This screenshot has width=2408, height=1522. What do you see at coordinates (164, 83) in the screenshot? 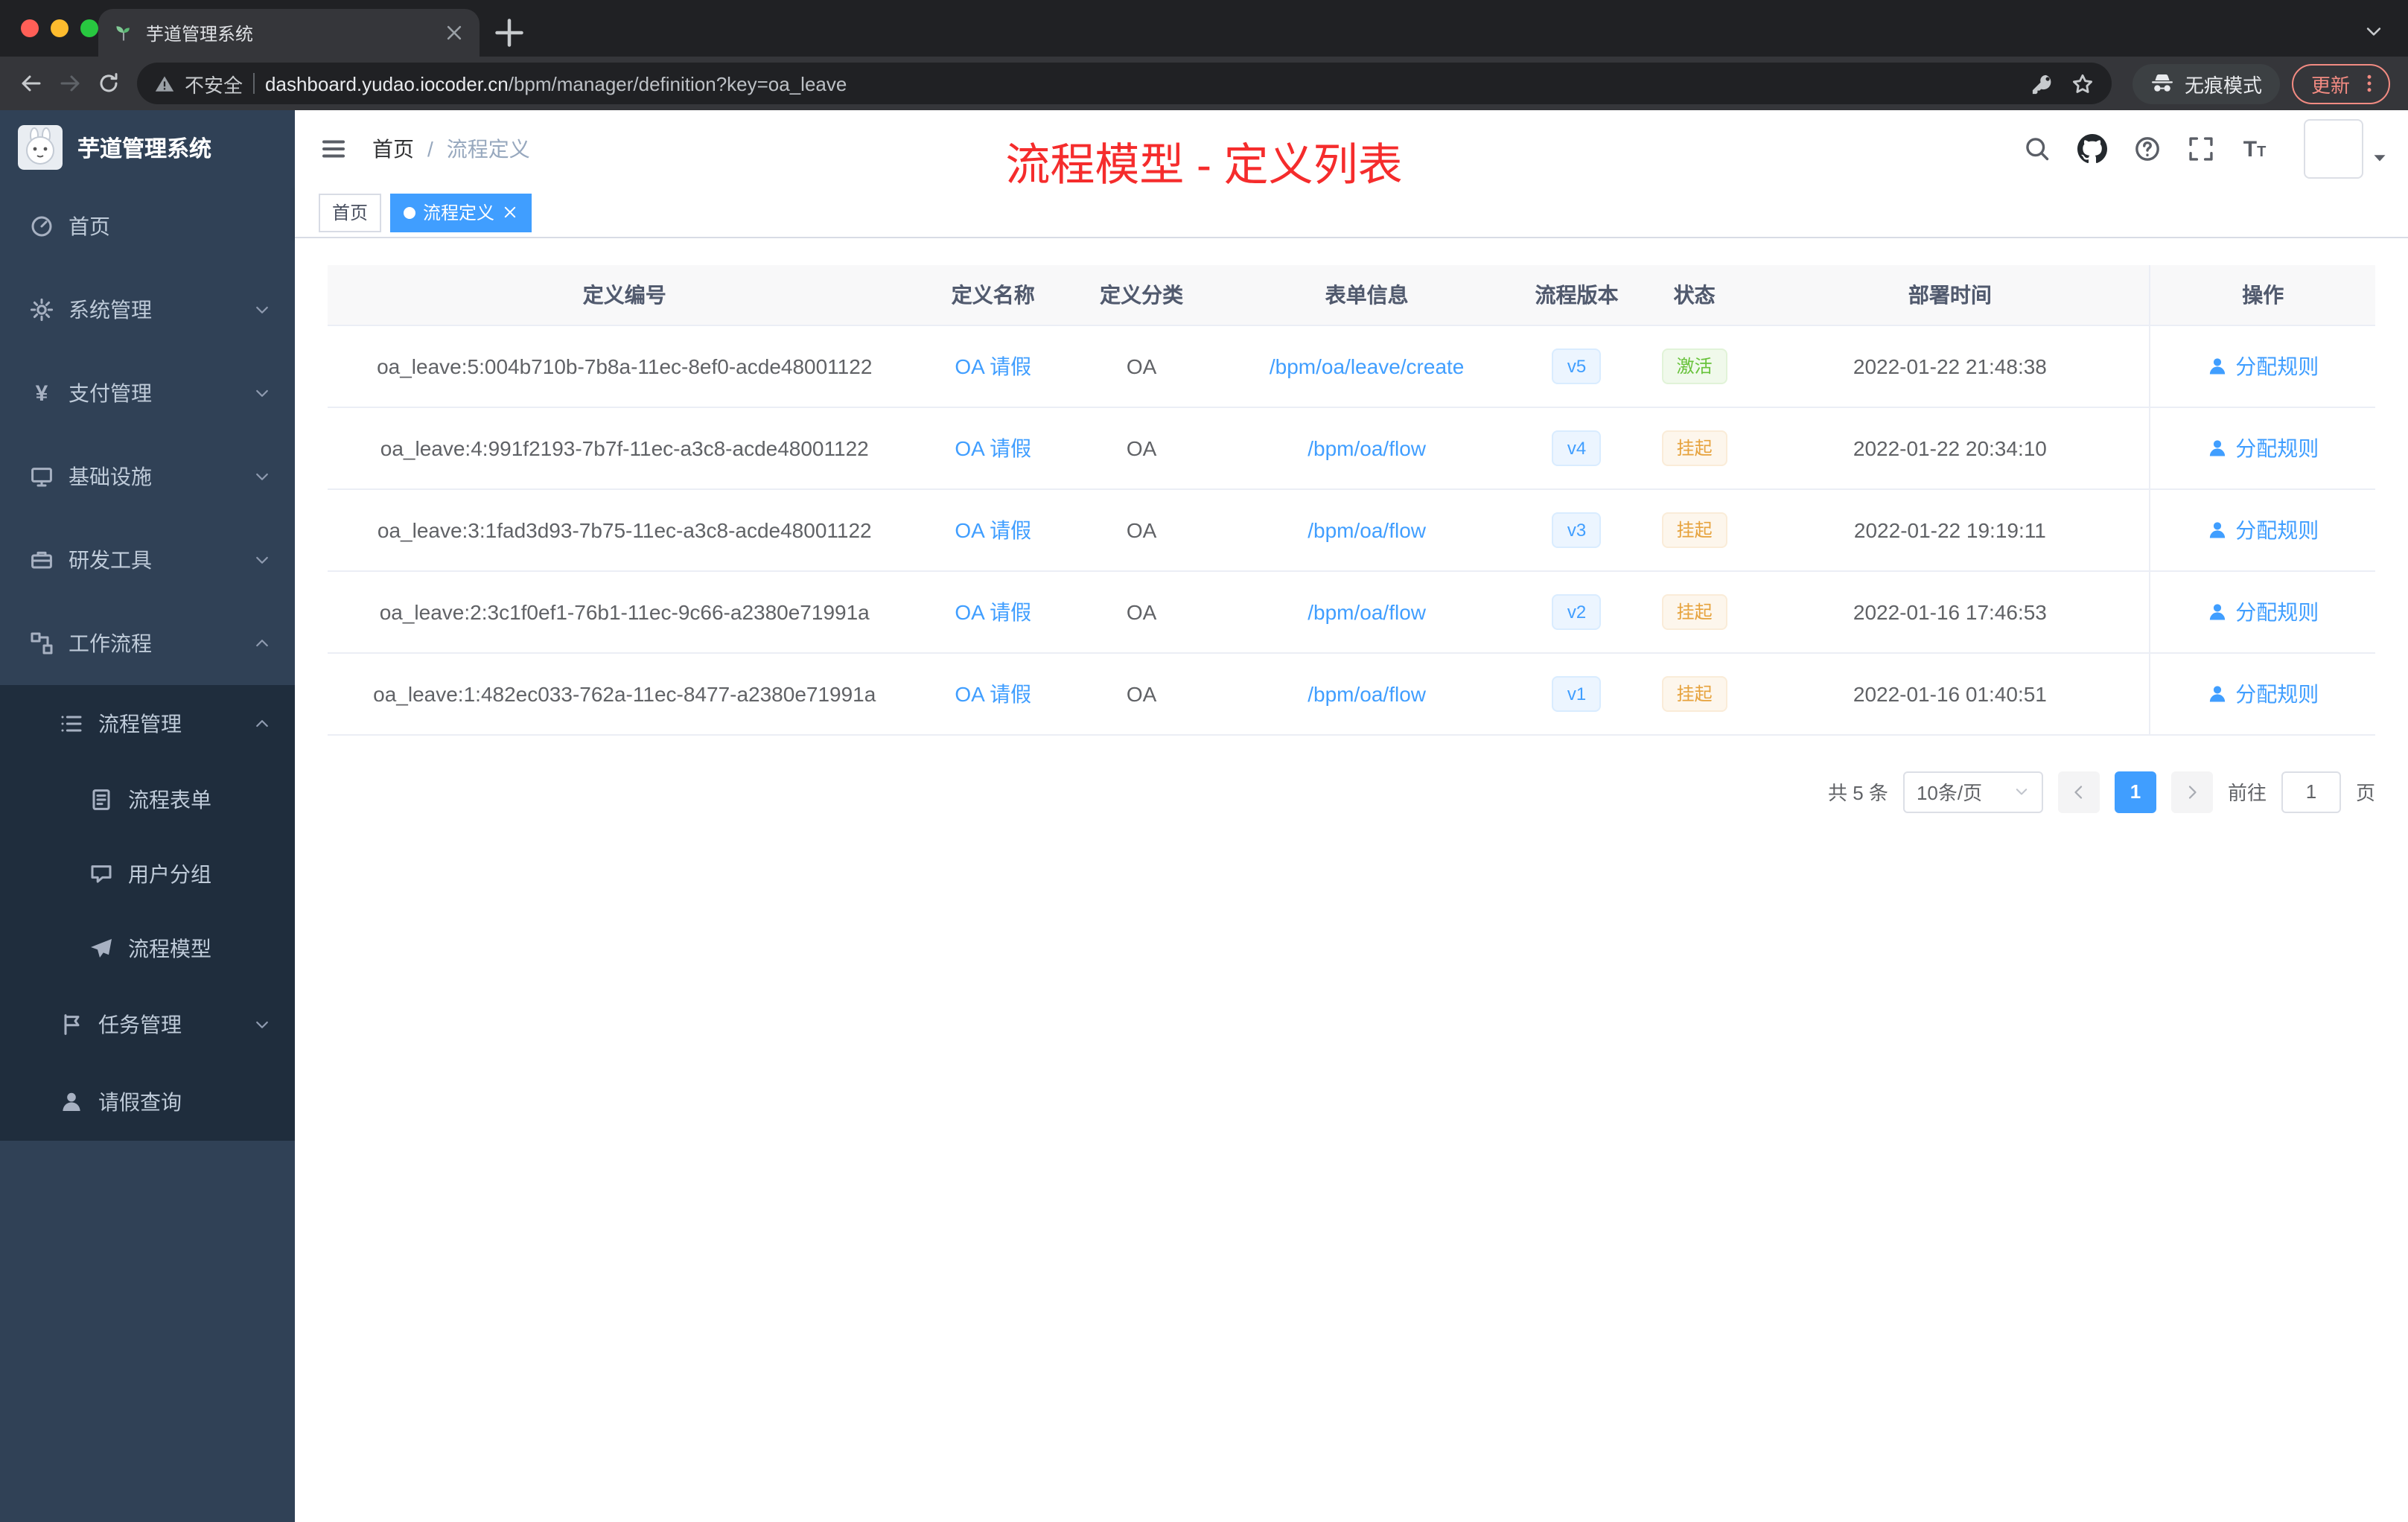
I see `security-warning-icon` at bounding box center [164, 83].